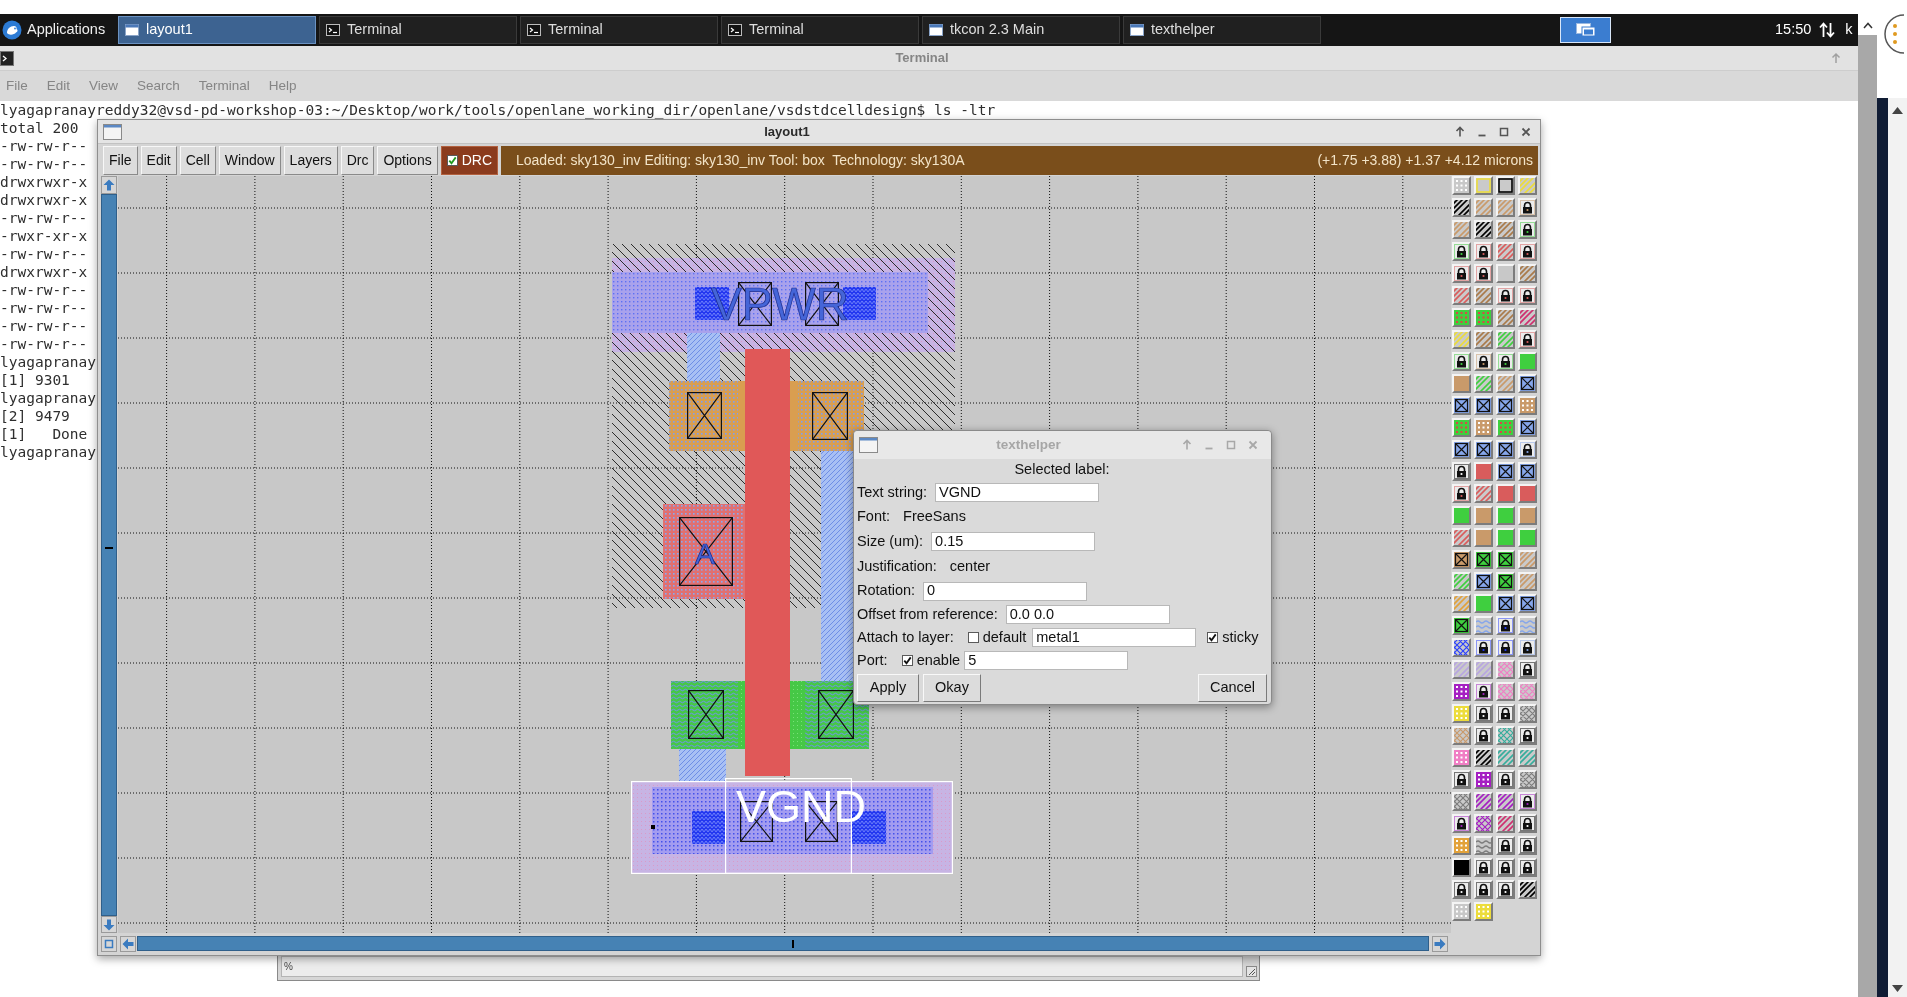 This screenshot has height=997, width=1907. Describe the element at coordinates (109, 924) in the screenshot. I see `scroll-down-button` at that location.